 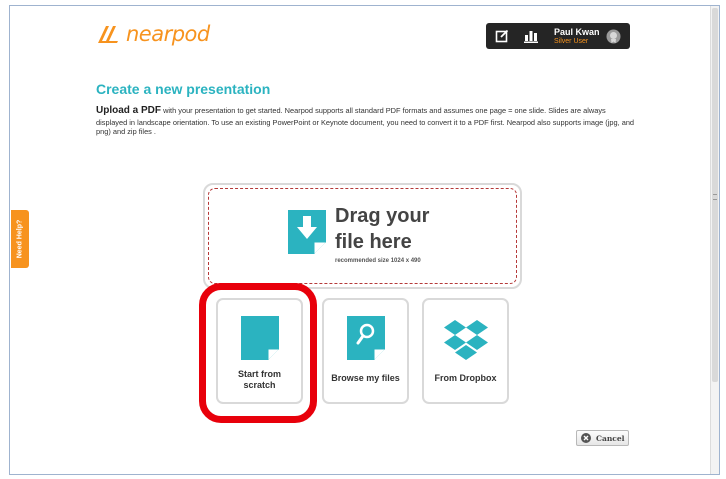 I want to click on avatar-badge-icon, so click(x=613, y=36).